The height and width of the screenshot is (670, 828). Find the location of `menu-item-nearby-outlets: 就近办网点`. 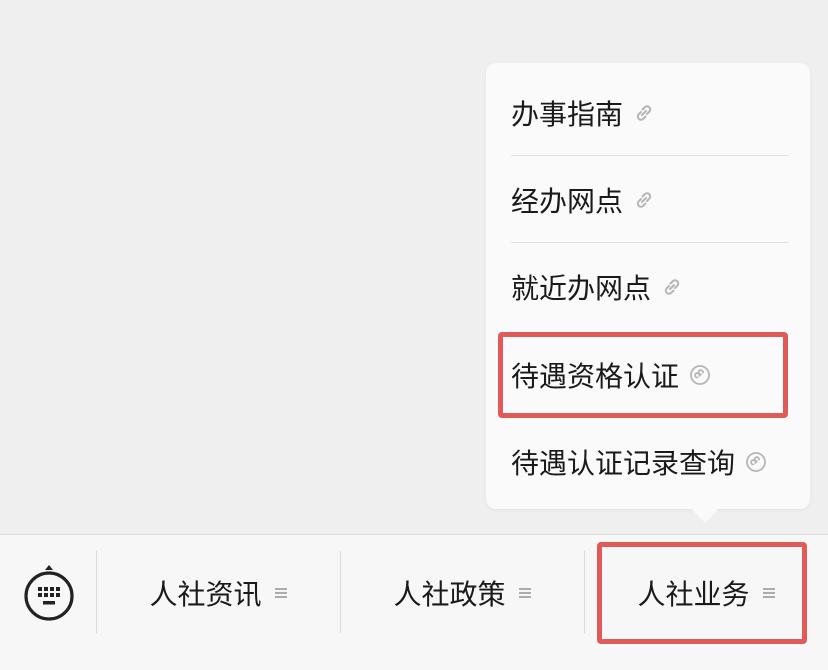

menu-item-nearby-outlets: 就近办网点 is located at coordinates (651, 287).